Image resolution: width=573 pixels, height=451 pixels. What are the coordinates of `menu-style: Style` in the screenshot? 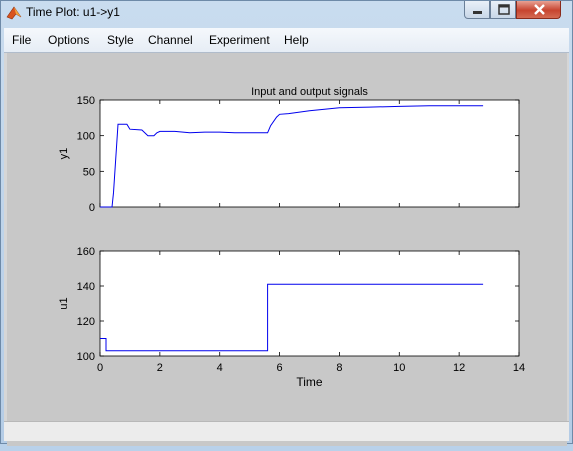 It's located at (120, 40).